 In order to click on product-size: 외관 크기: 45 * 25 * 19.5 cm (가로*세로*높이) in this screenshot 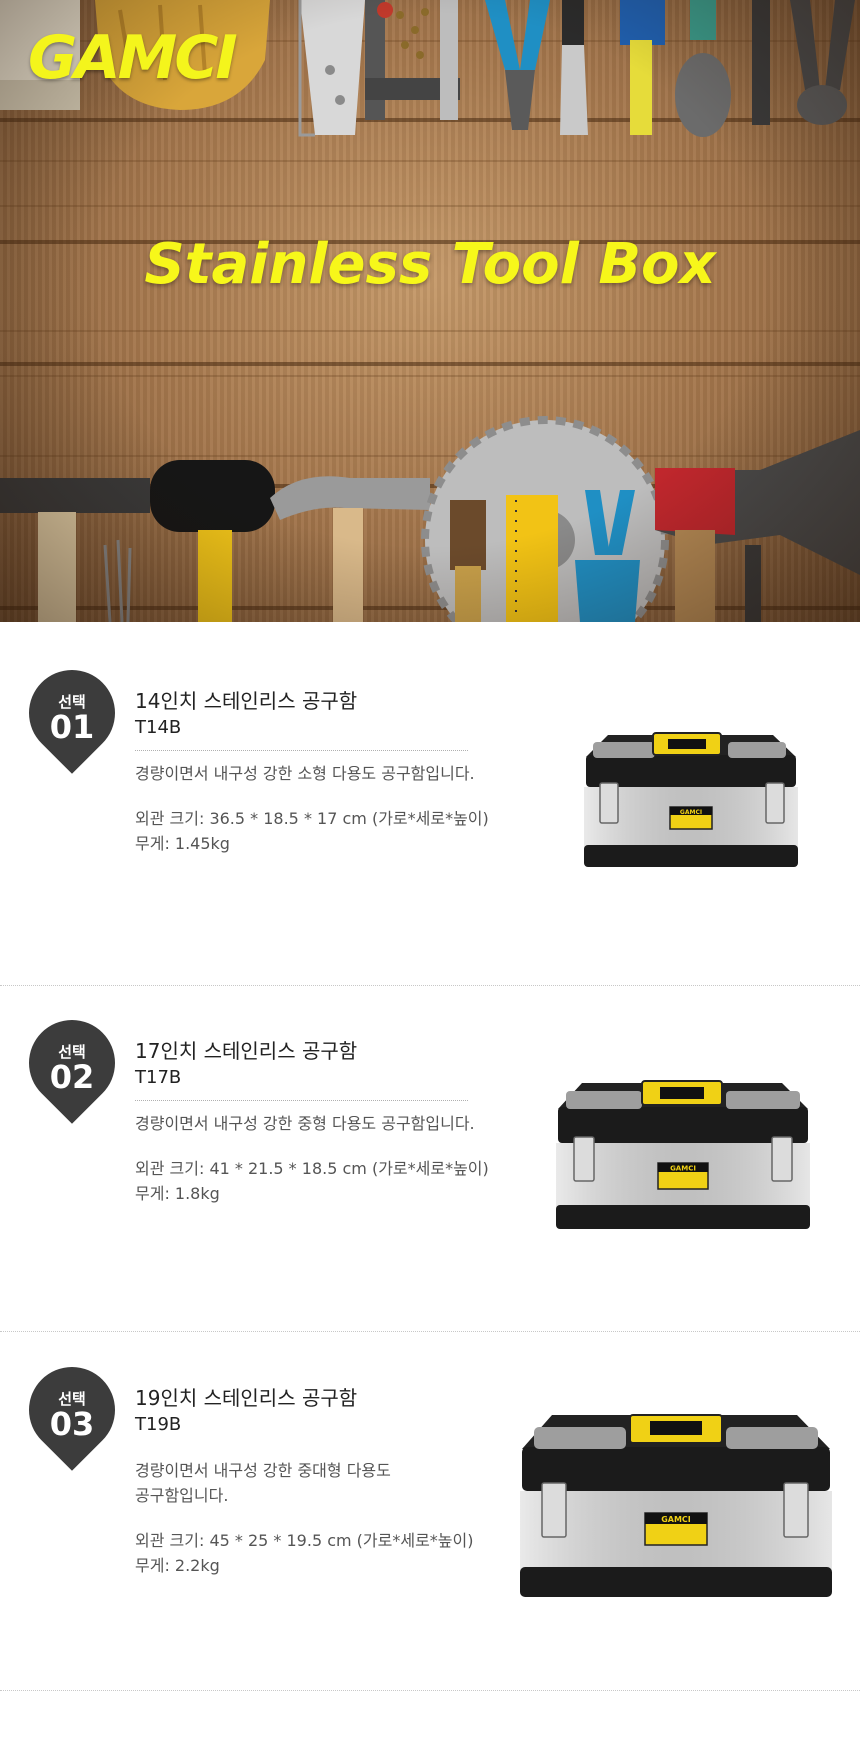, I will do `click(304, 1540)`.